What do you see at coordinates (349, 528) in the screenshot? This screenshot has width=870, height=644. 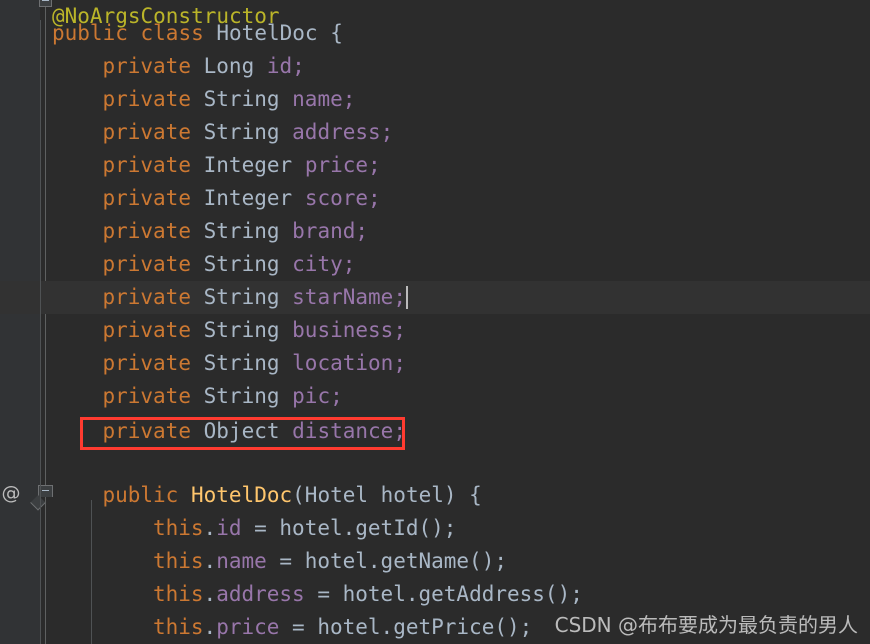 I see `code-token: = hotel.getId();` at bounding box center [349, 528].